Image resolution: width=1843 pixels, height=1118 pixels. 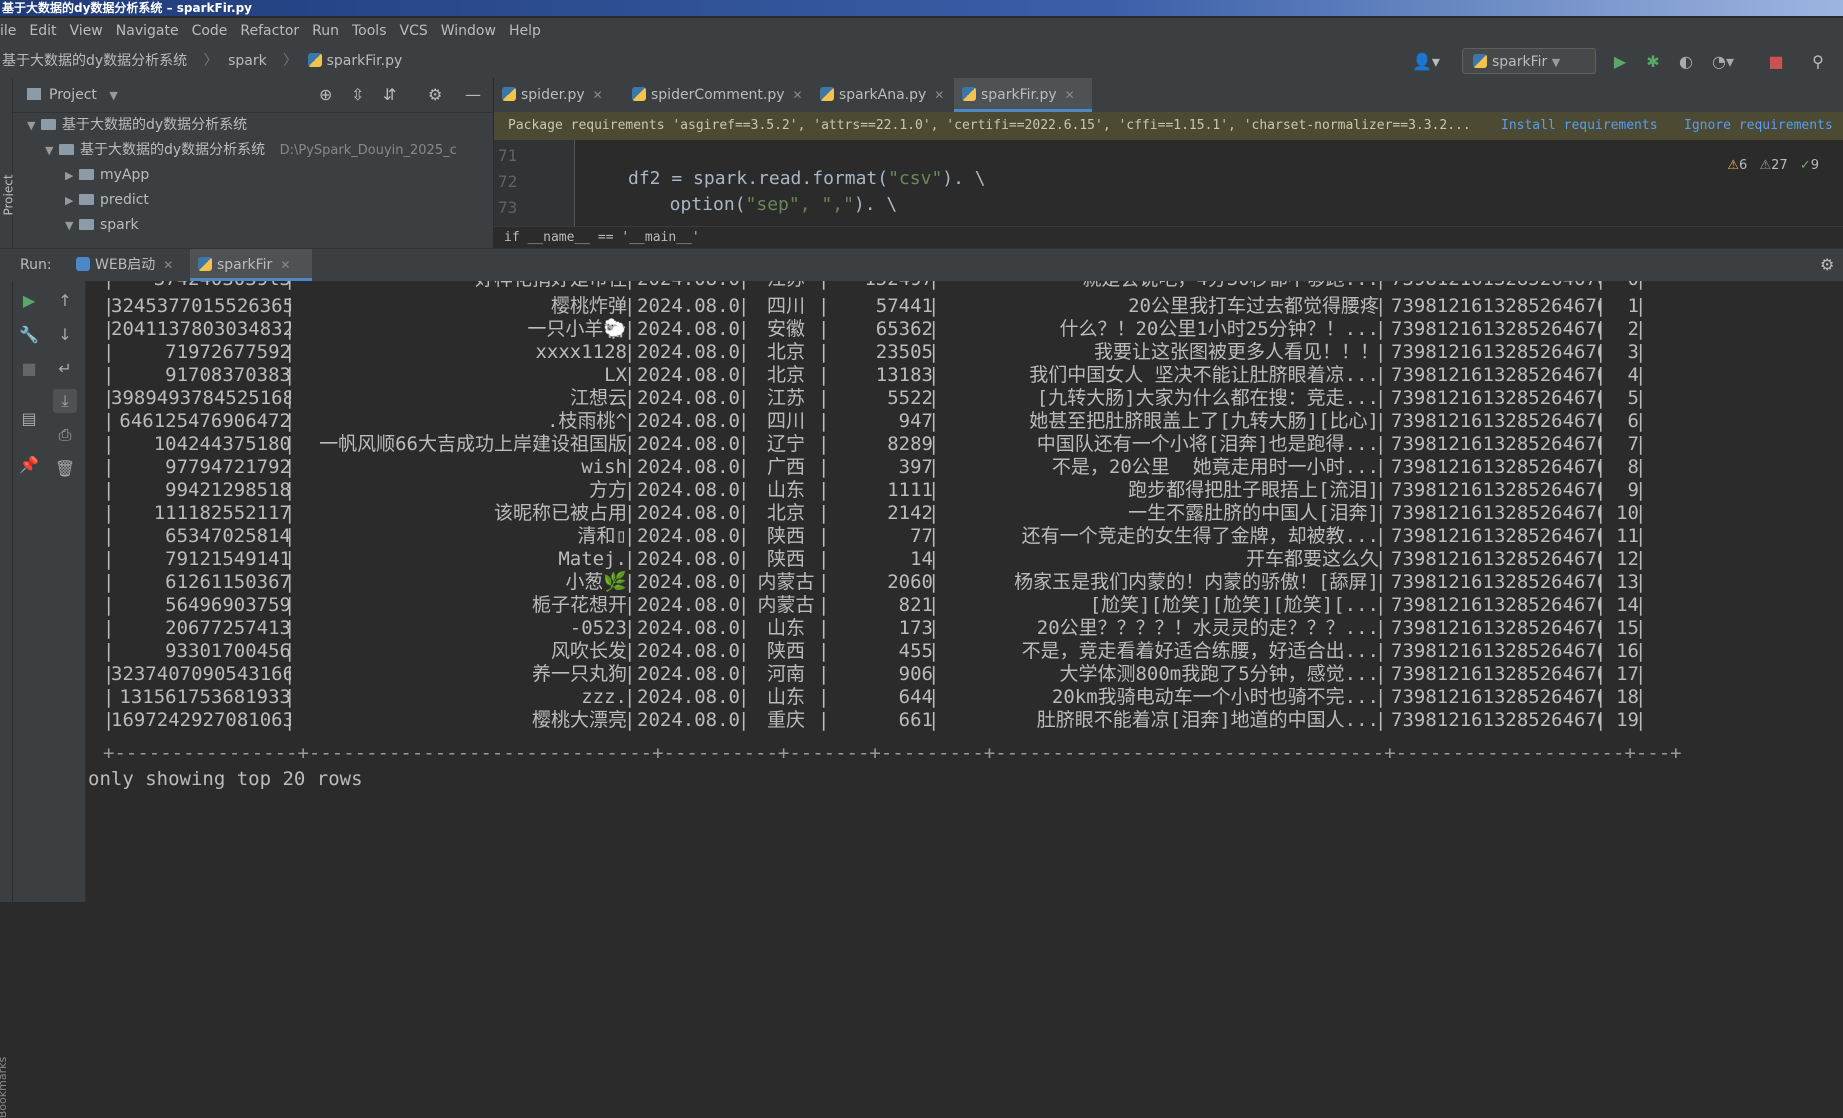 What do you see at coordinates (1723, 62) in the screenshot?
I see `profile-icon: ◔▾` at bounding box center [1723, 62].